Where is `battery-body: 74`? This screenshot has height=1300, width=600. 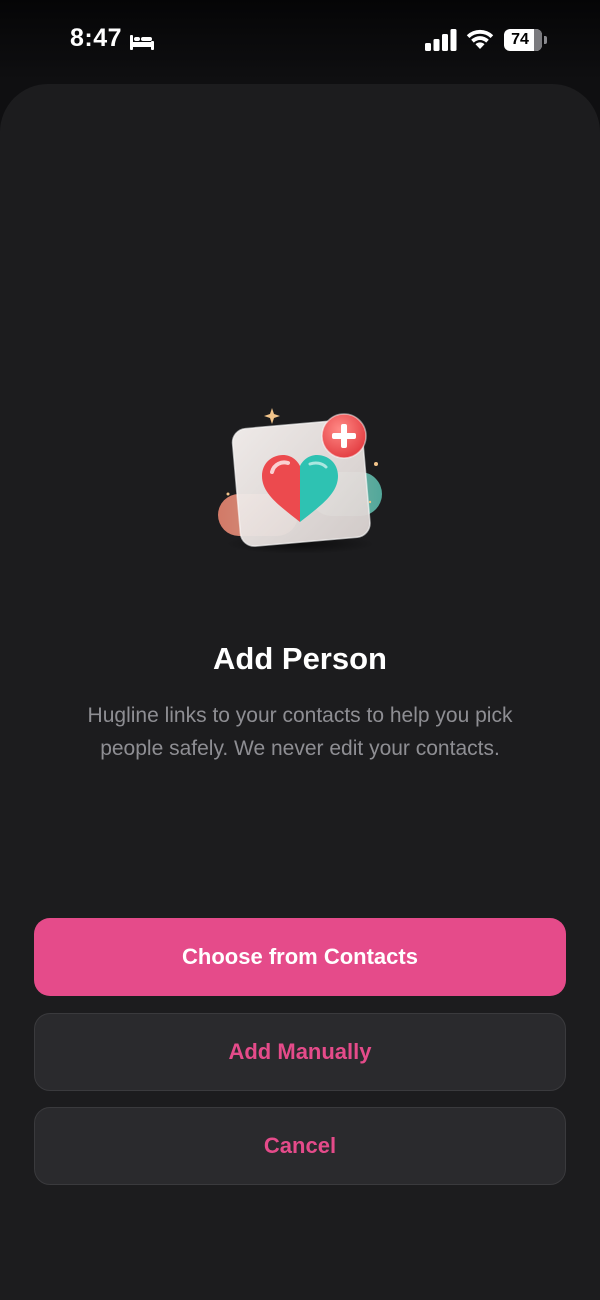 battery-body: 74 is located at coordinates (523, 40).